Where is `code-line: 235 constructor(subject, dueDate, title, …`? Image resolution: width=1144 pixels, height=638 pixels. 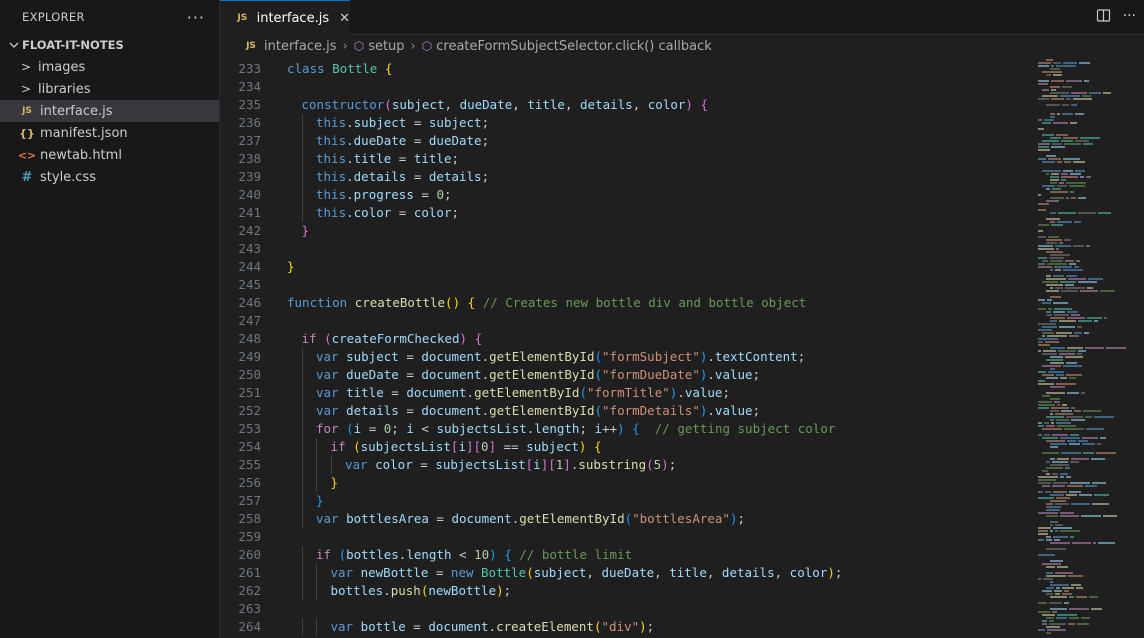
code-line: 235 constructor(subject, dueDate, title, … is located at coordinates (627, 105).